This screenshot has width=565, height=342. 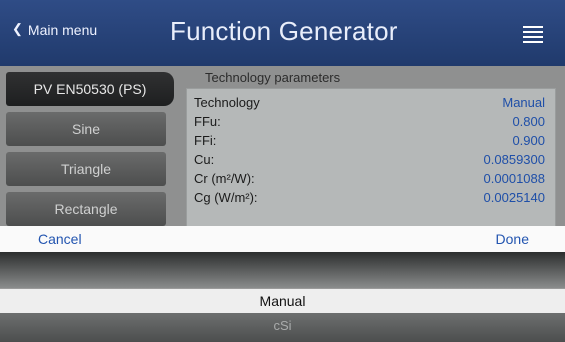 What do you see at coordinates (204, 159) in the screenshot?
I see `param-key: Cu:` at bounding box center [204, 159].